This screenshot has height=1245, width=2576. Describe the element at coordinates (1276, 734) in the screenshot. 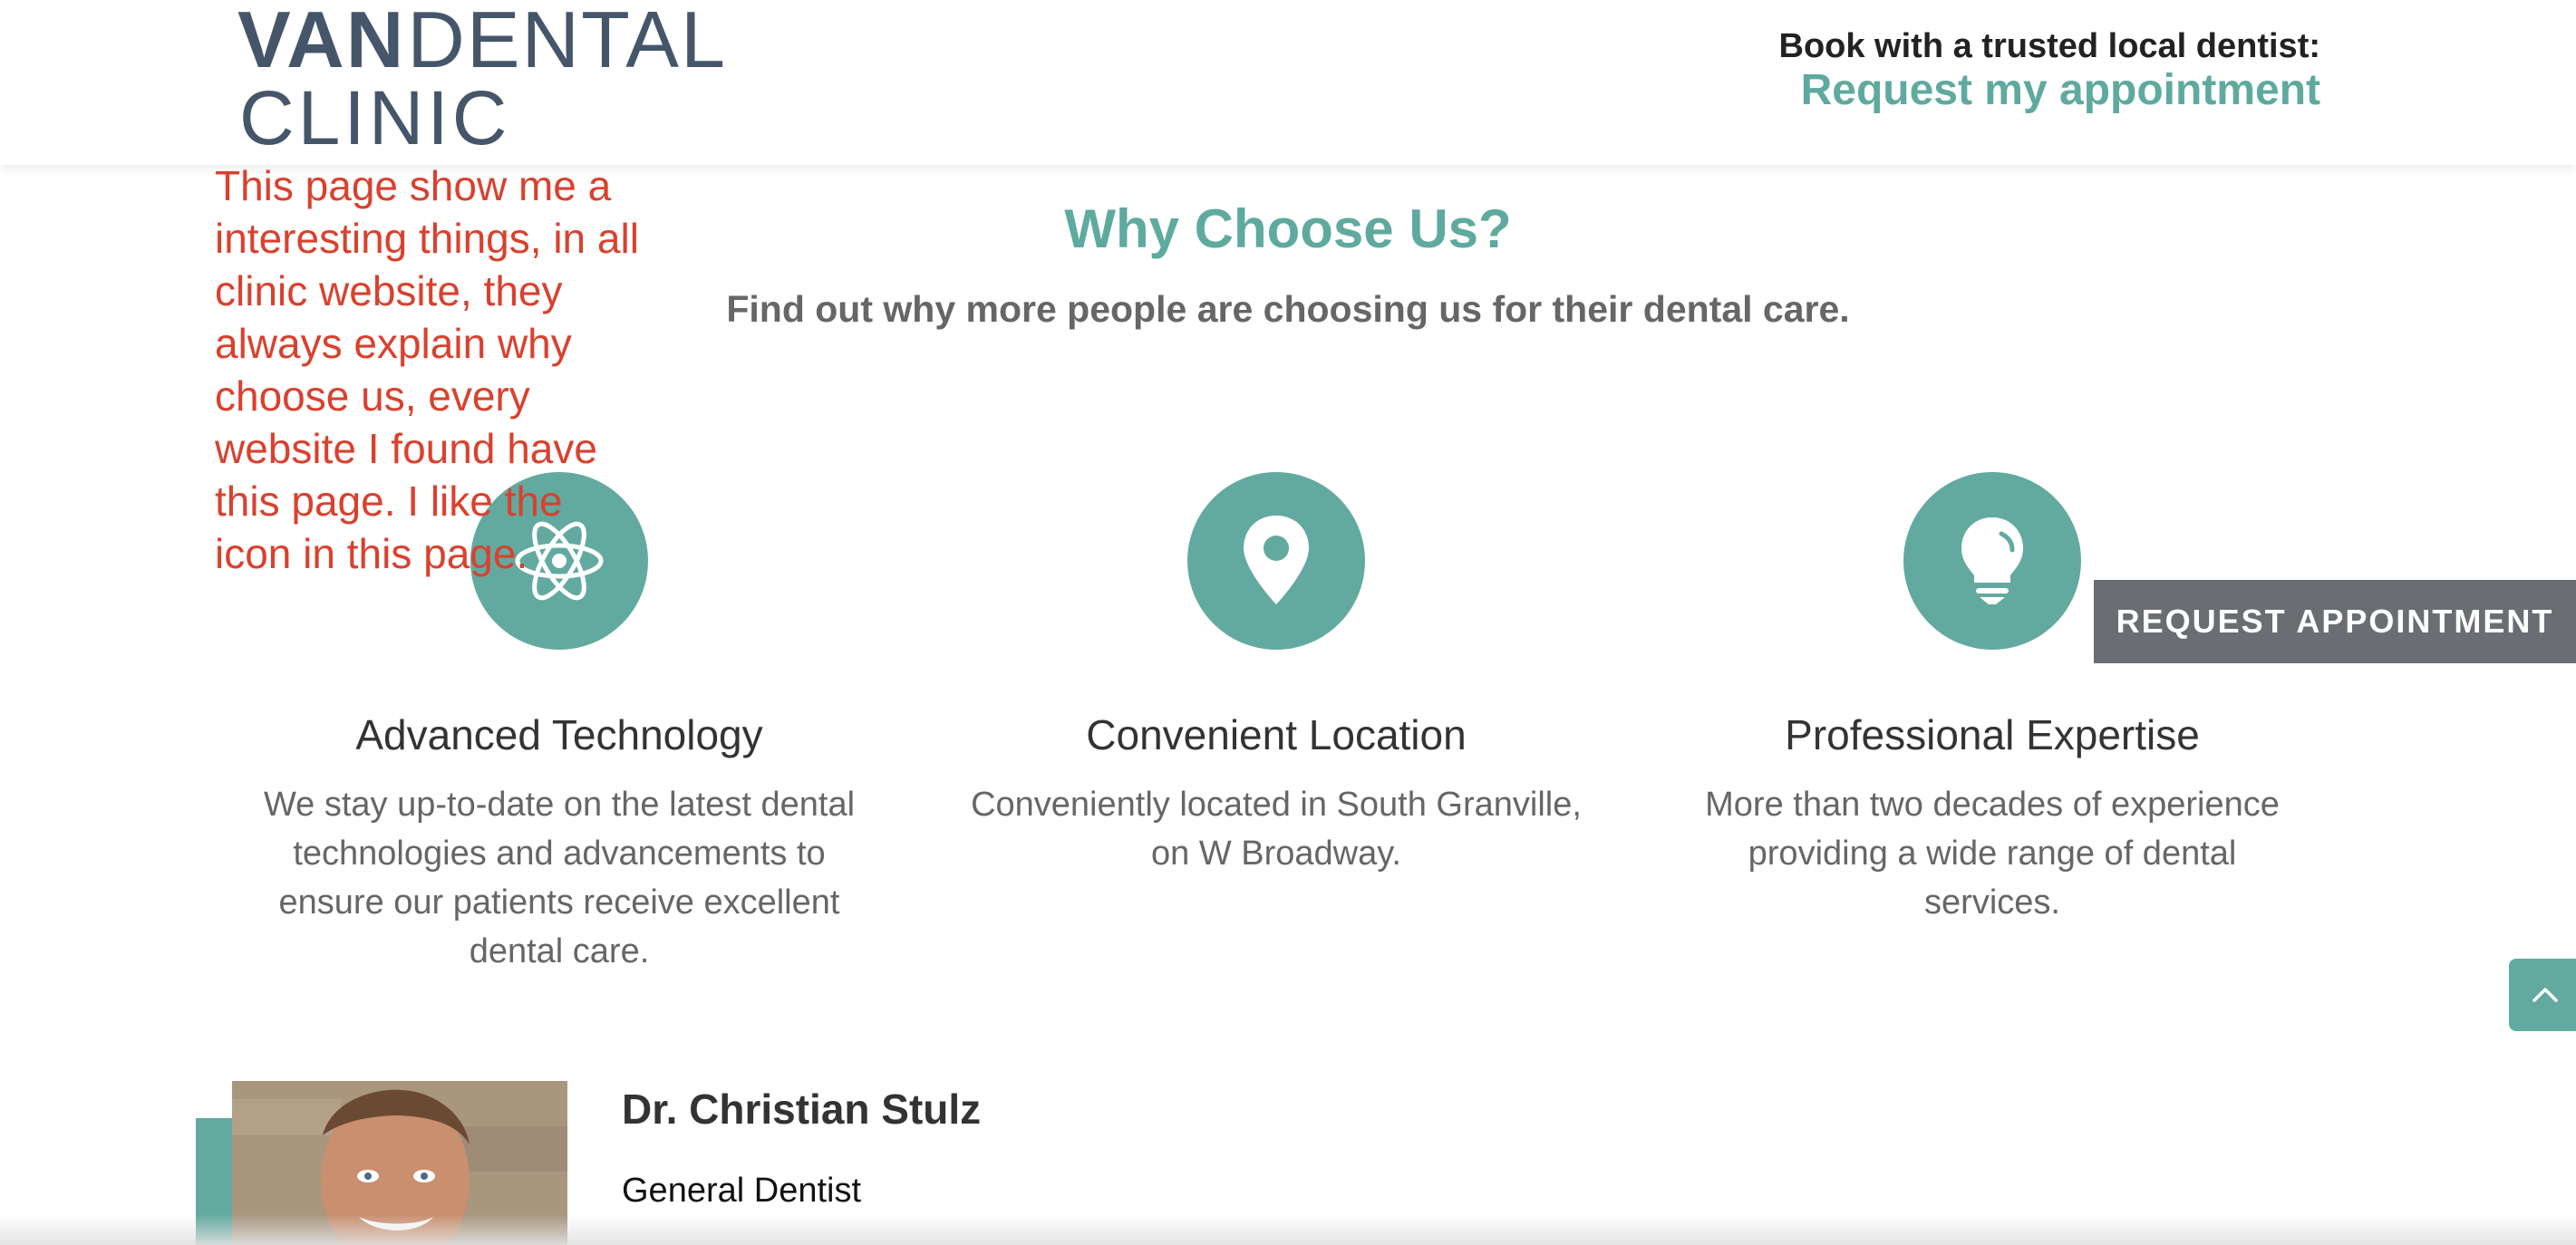

I see `feature-title: Convenient Location` at that location.